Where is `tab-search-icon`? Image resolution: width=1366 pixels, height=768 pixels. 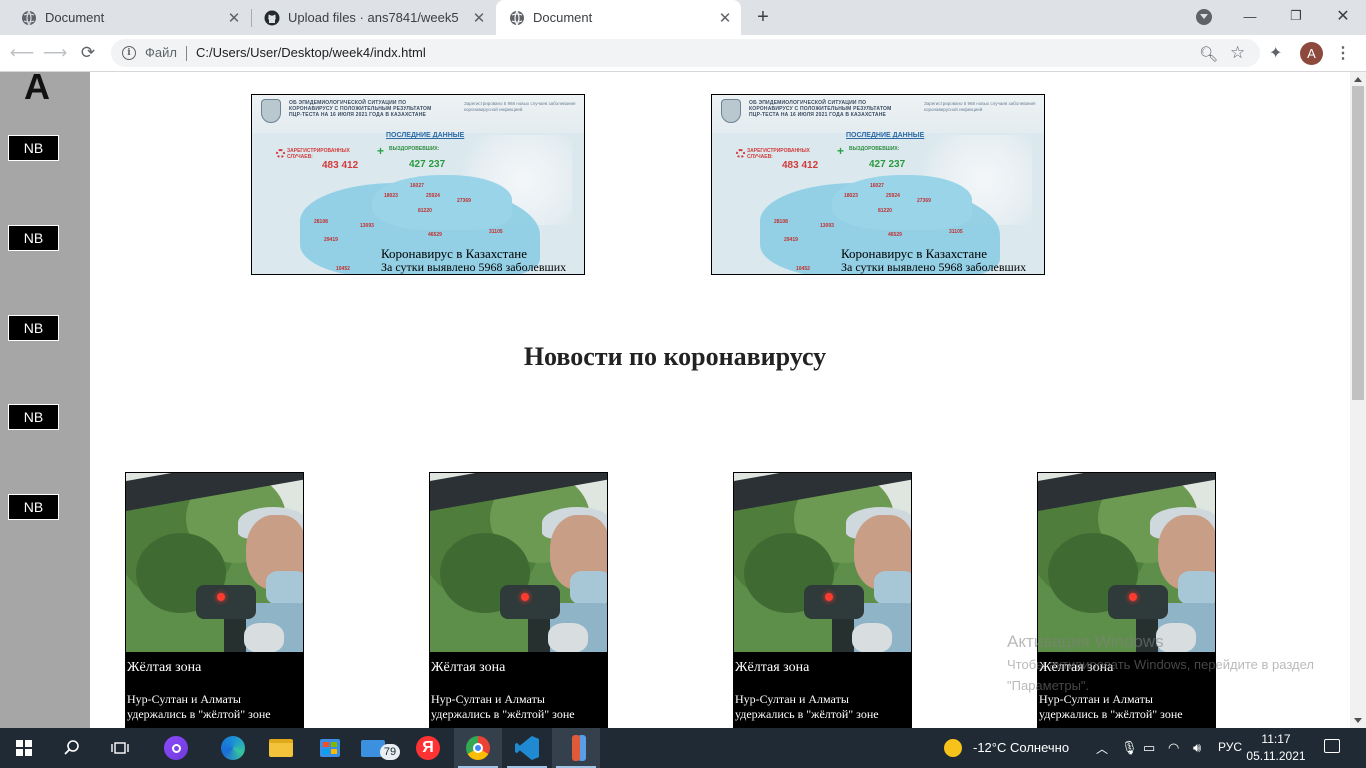 tab-search-icon is located at coordinates (1204, 17).